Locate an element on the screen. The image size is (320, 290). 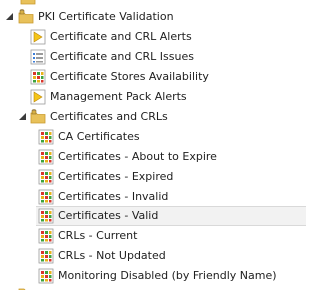
tree-item-label: Certificate and CRL Alerts is located at coordinates (121, 36).